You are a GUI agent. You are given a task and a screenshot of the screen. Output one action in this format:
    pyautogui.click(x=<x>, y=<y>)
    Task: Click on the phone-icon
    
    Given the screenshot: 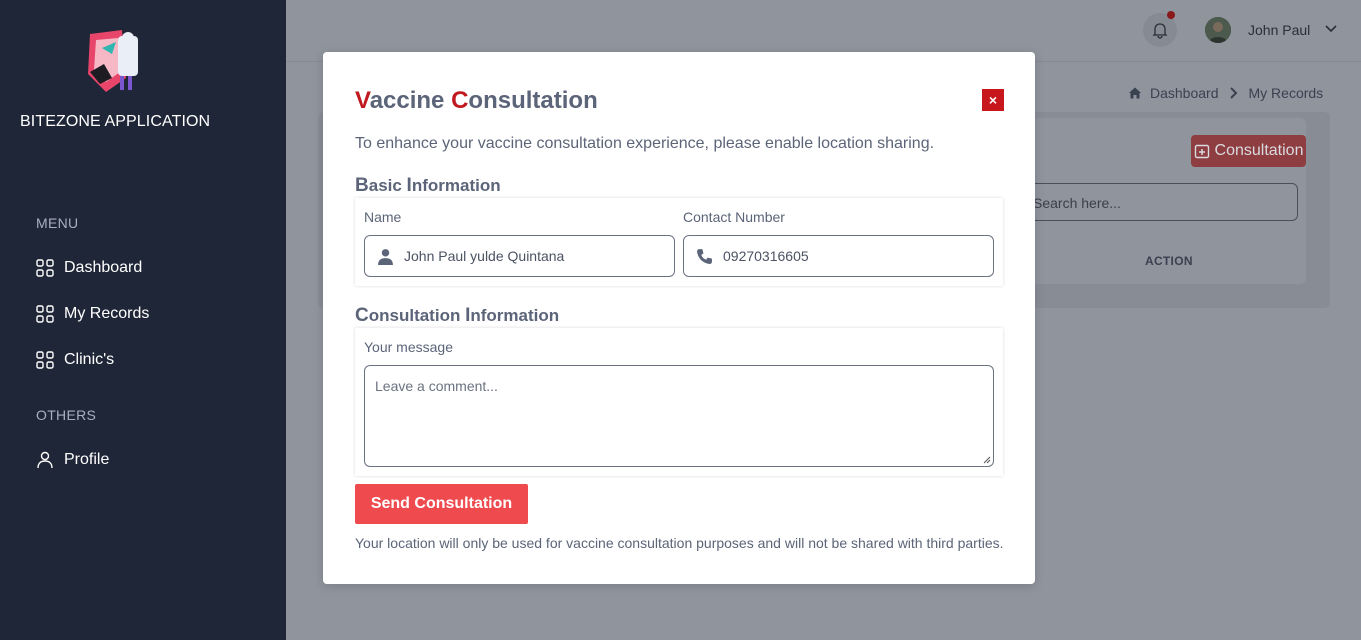 What is the action you would take?
    pyautogui.click(x=704, y=256)
    